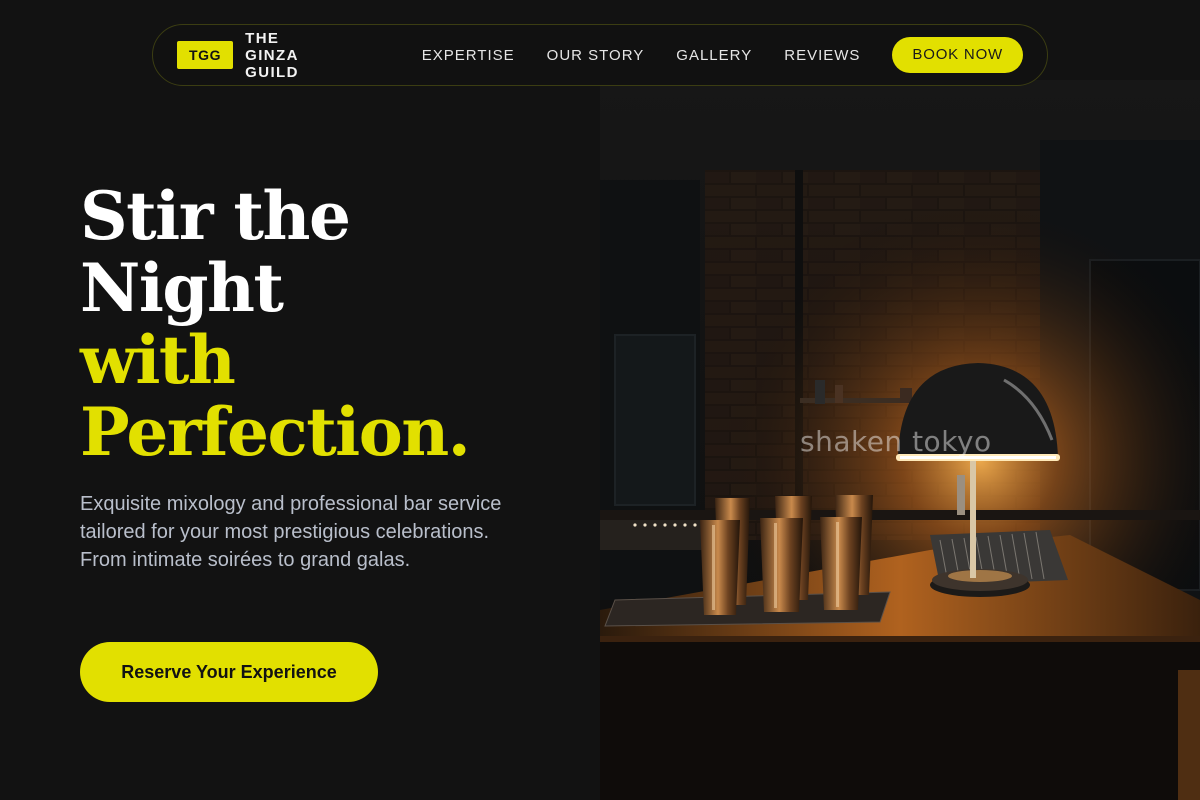 The height and width of the screenshot is (800, 1200). I want to click on hero-headline: Stir the Night with Perfection., so click(275, 324).